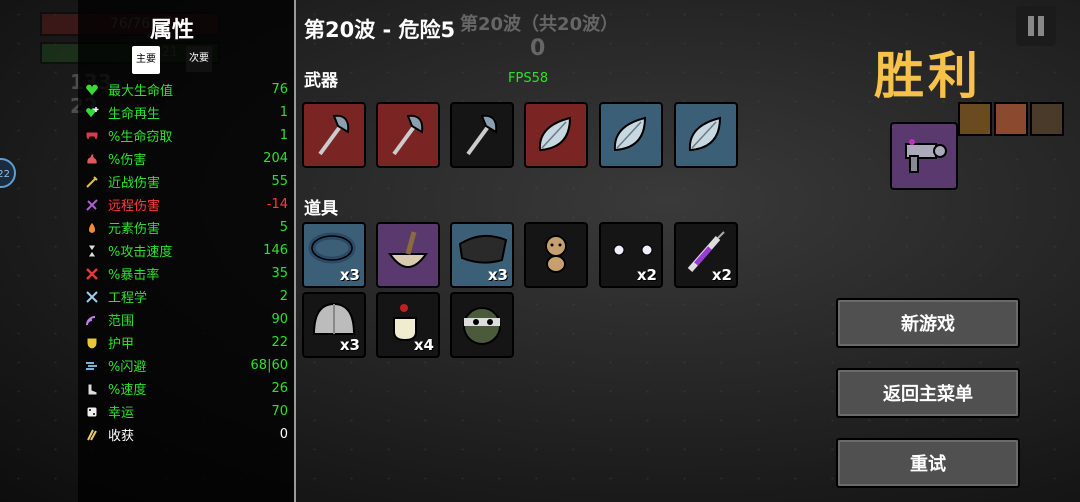  What do you see at coordinates (92, 159) in the screenshot?
I see `muscle-icon` at bounding box center [92, 159].